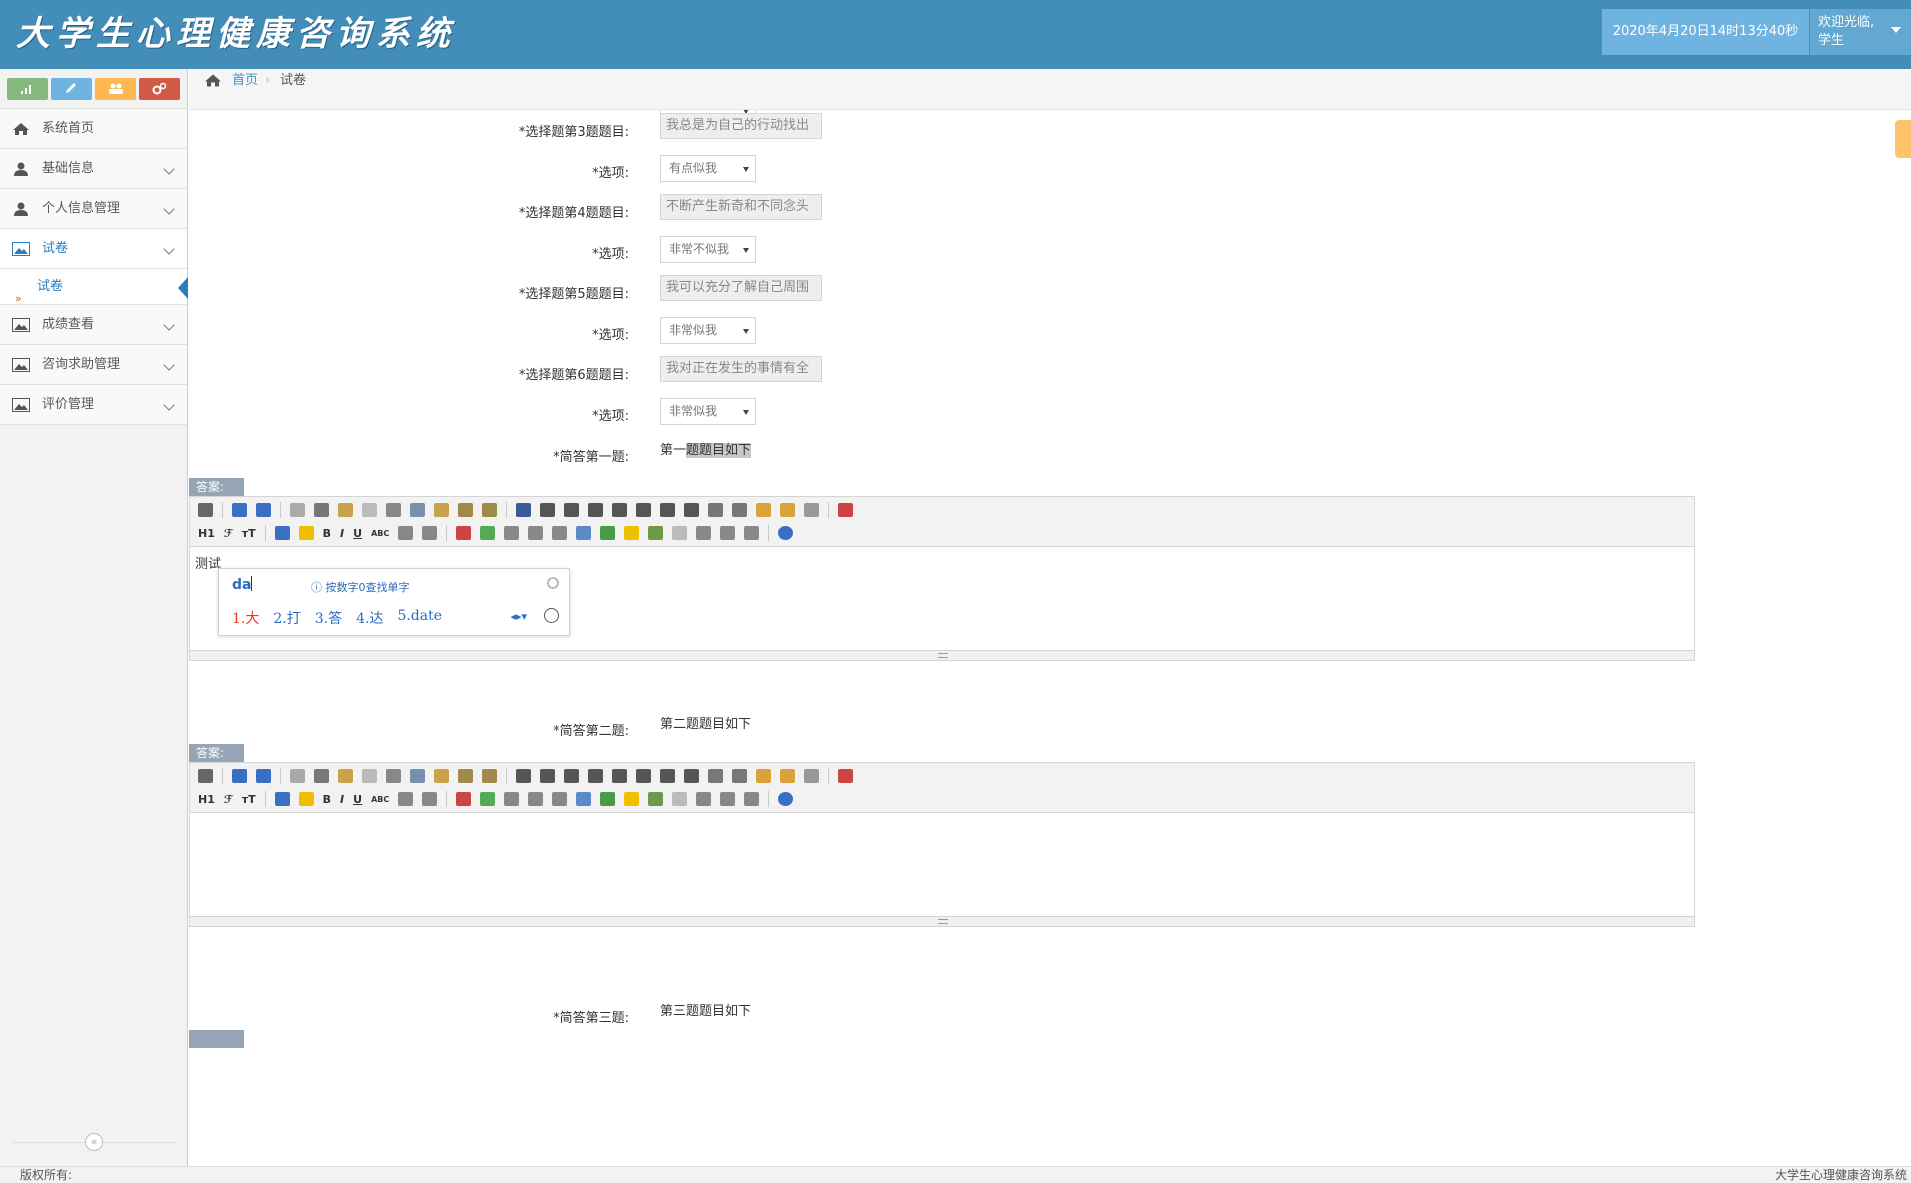  I want to click on underline-button: U, so click(357, 533).